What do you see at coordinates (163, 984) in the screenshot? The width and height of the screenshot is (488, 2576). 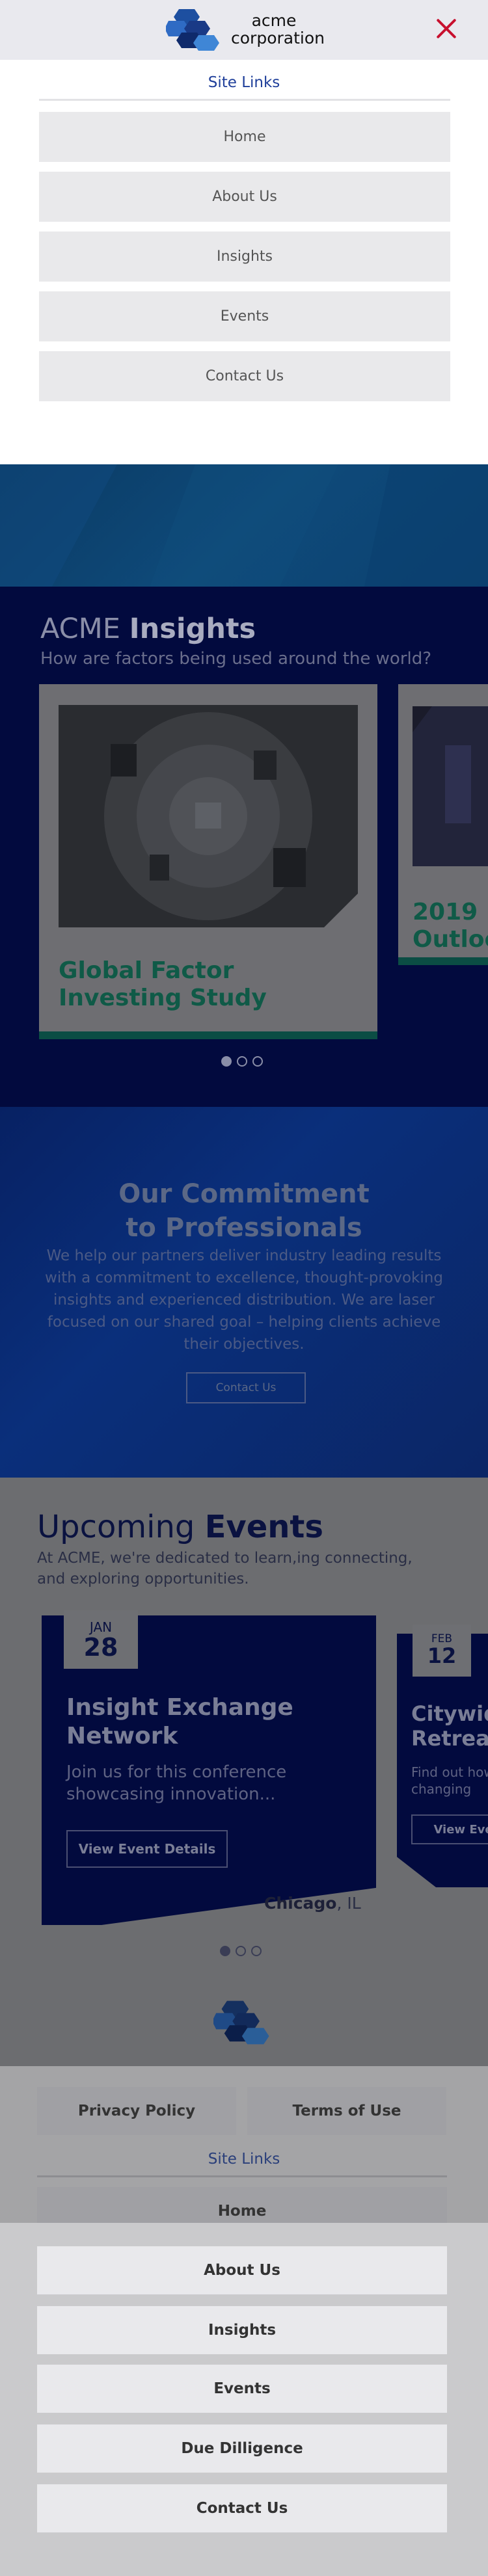 I see `insight-card-title: Global Factor Investing Study` at bounding box center [163, 984].